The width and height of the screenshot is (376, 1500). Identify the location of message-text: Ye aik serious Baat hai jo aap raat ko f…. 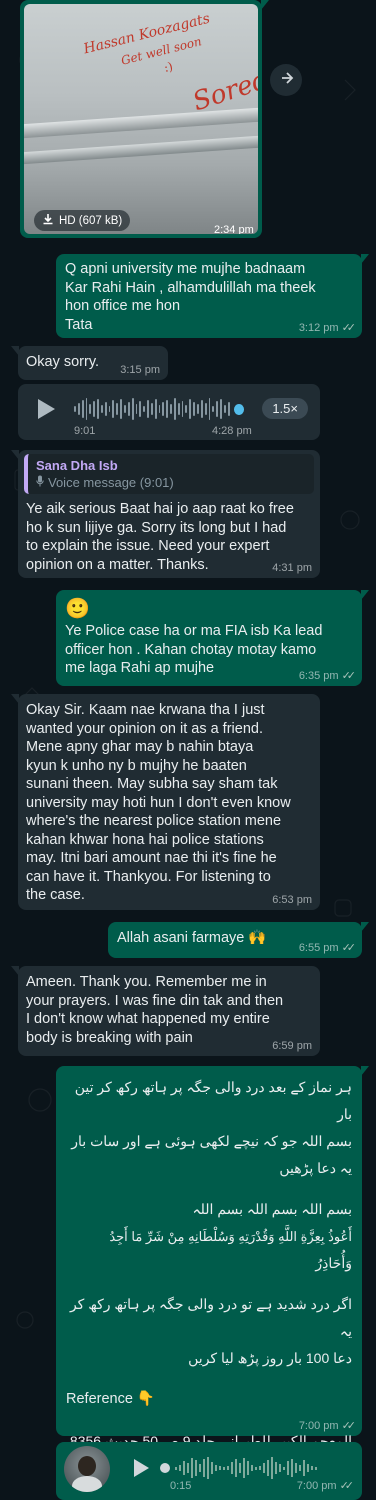
(160, 537).